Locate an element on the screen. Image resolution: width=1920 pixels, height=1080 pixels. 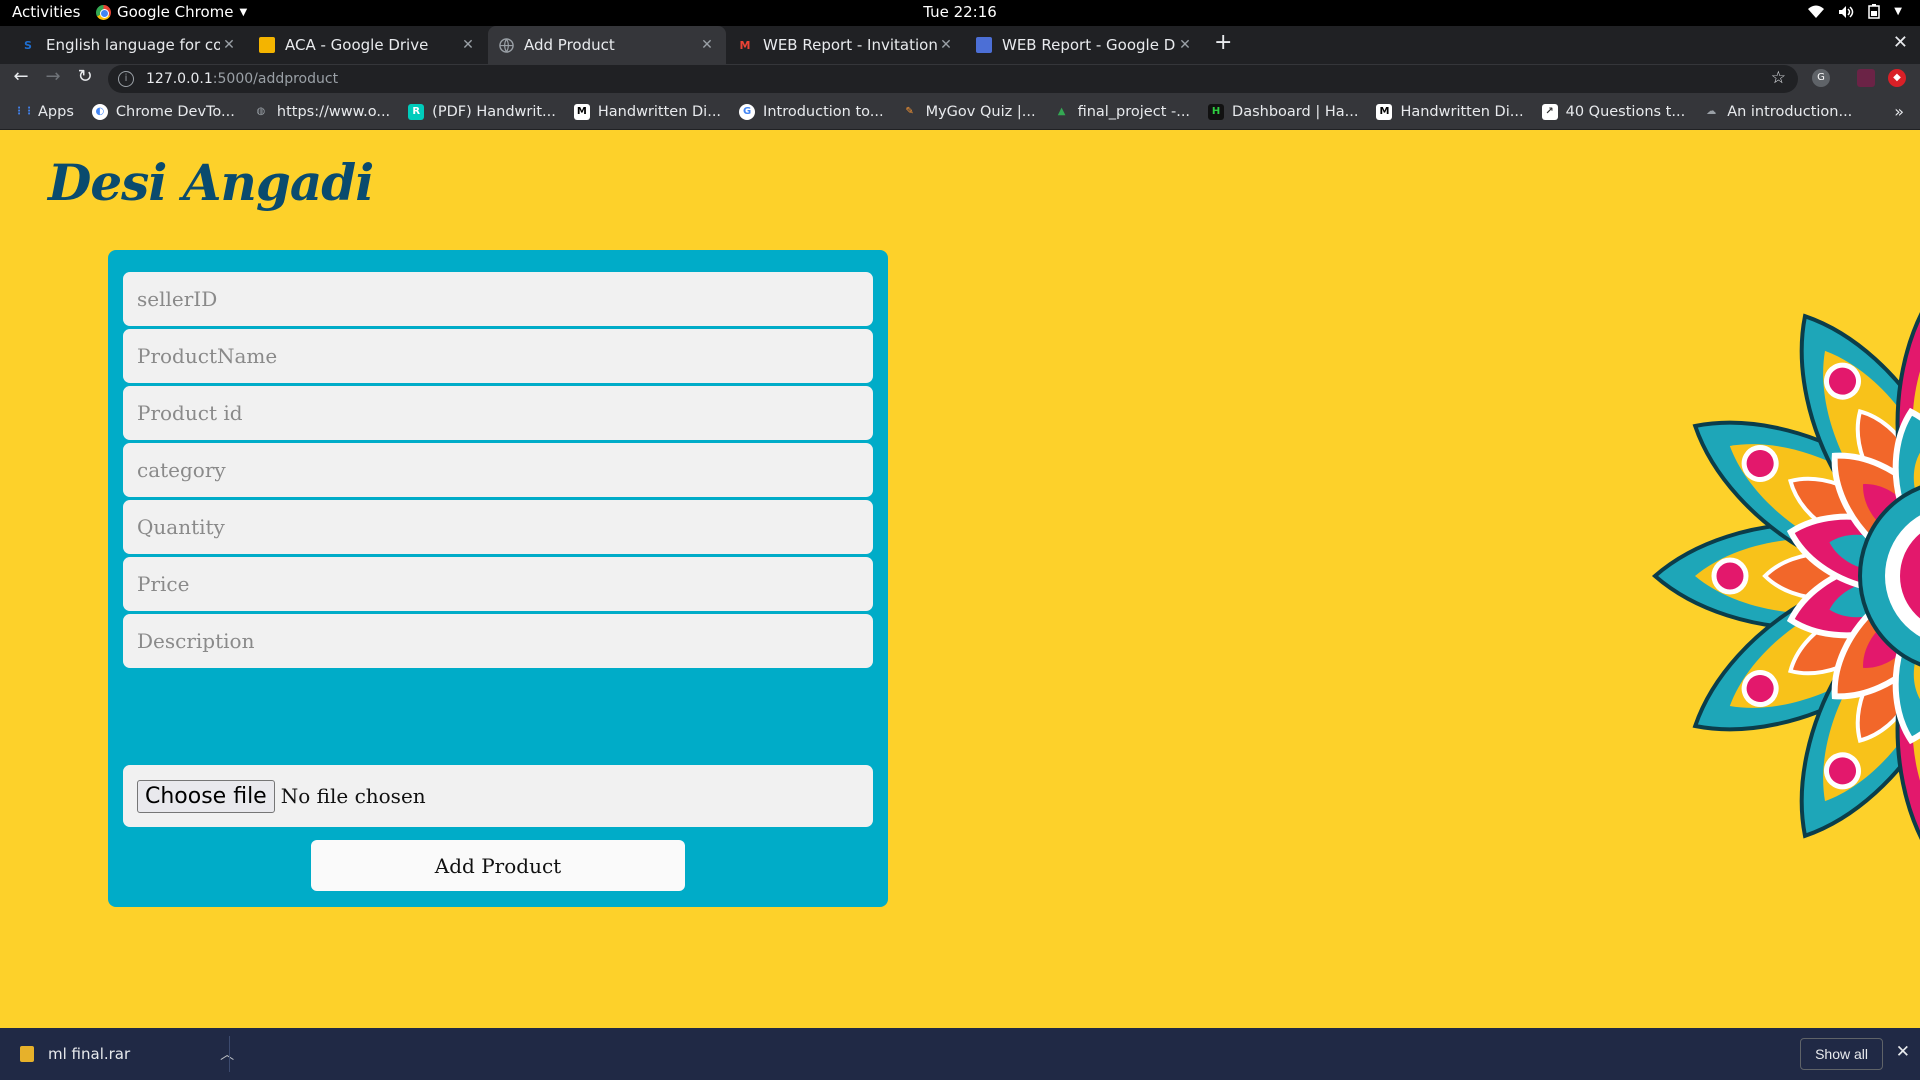
file-input: Choose file No file chosen is located at coordinates (498, 796).